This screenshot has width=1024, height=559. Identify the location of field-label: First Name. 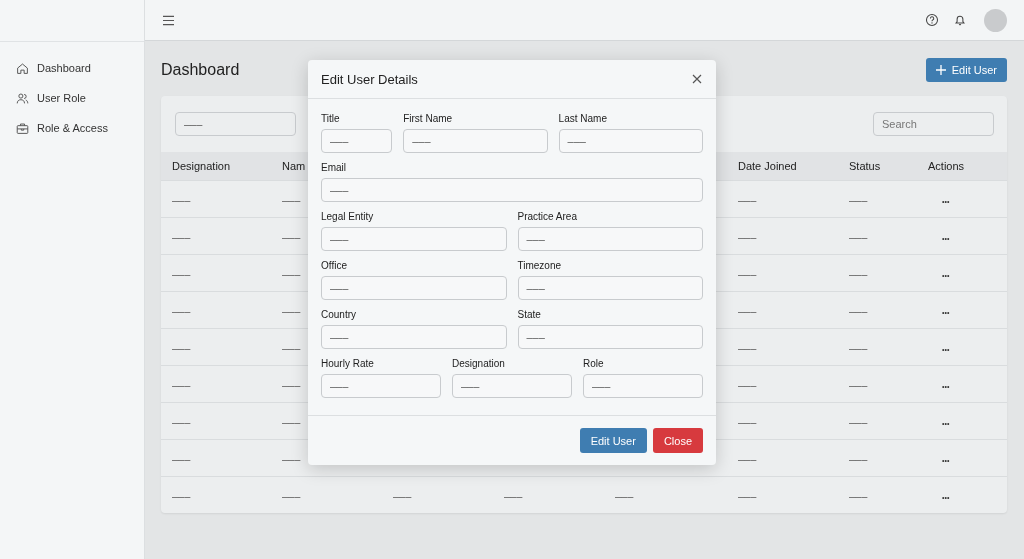
(428, 118).